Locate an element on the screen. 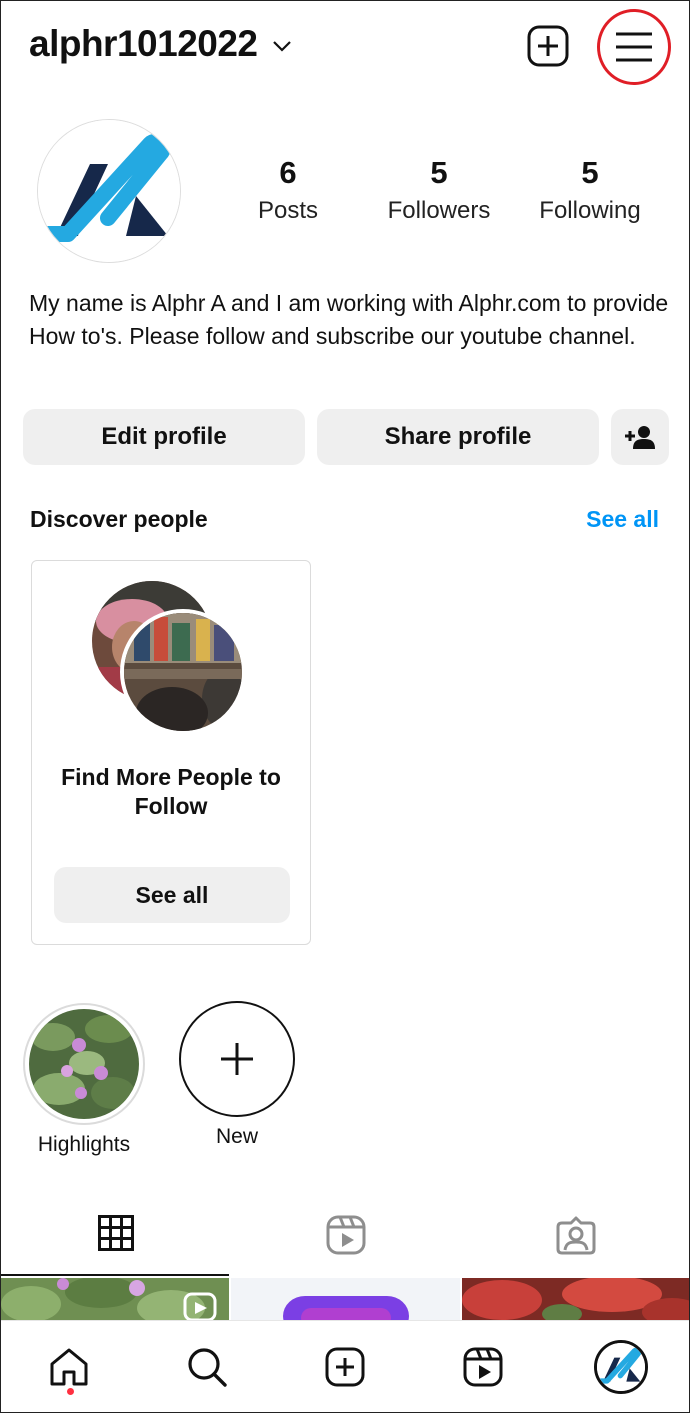 The width and height of the screenshot is (690, 1413). content-tabs is located at coordinates (345, 1242).